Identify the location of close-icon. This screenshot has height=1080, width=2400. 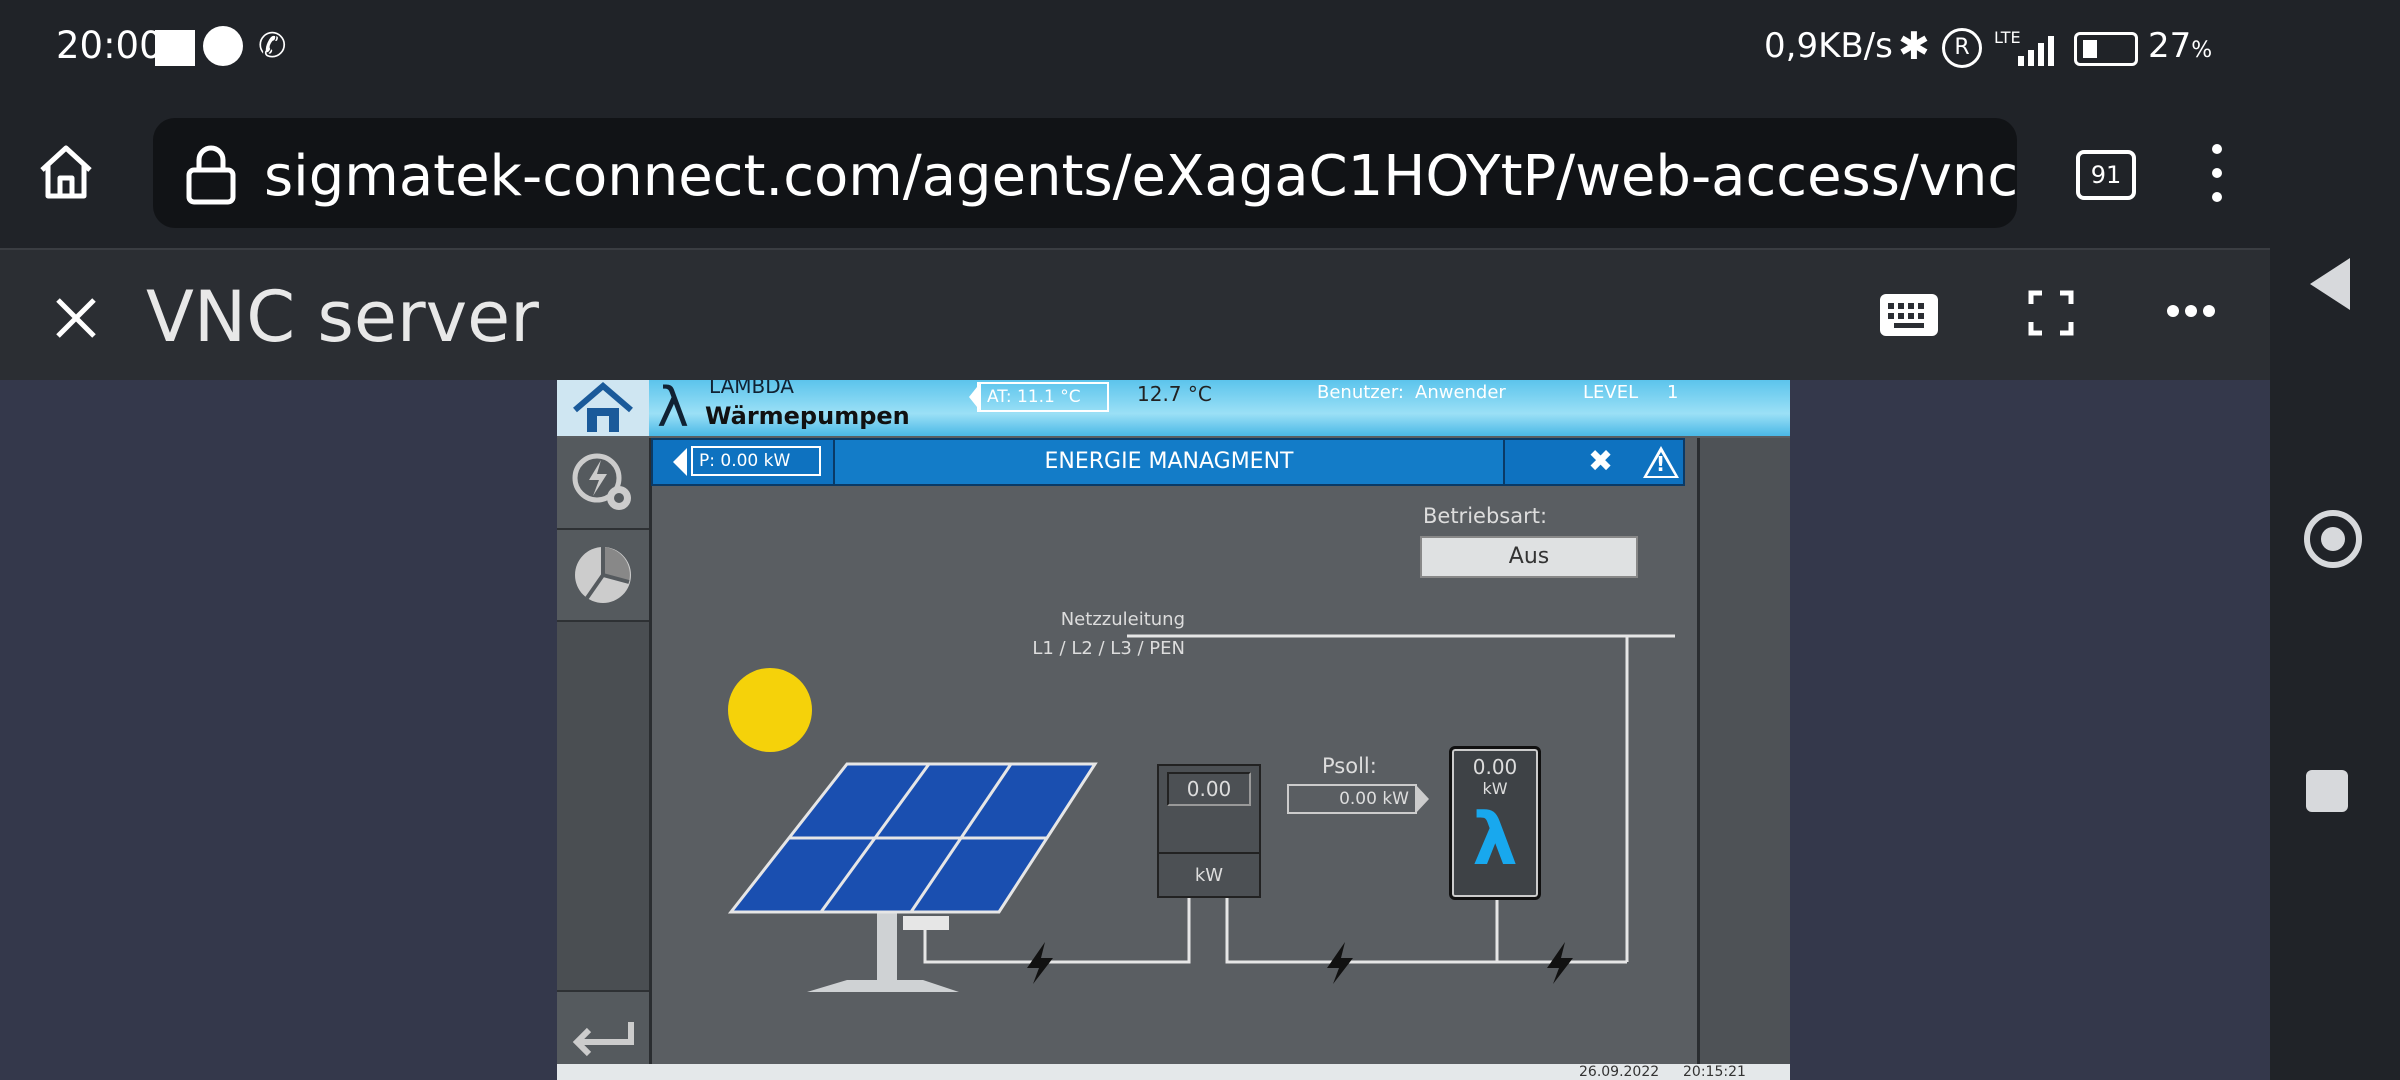
(76, 318).